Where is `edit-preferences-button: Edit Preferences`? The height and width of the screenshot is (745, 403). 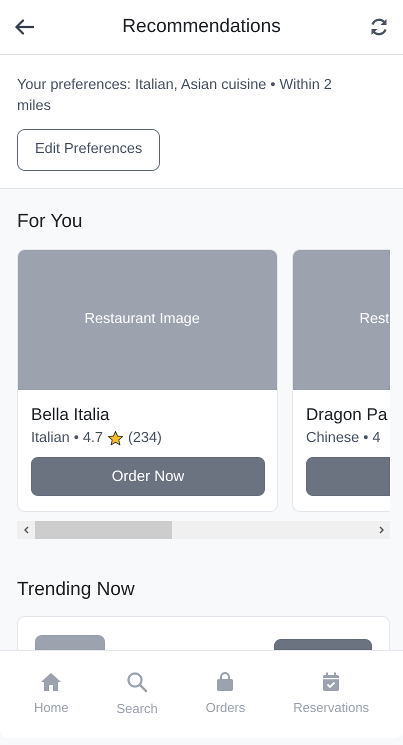
edit-preferences-button: Edit Preferences is located at coordinates (88, 150).